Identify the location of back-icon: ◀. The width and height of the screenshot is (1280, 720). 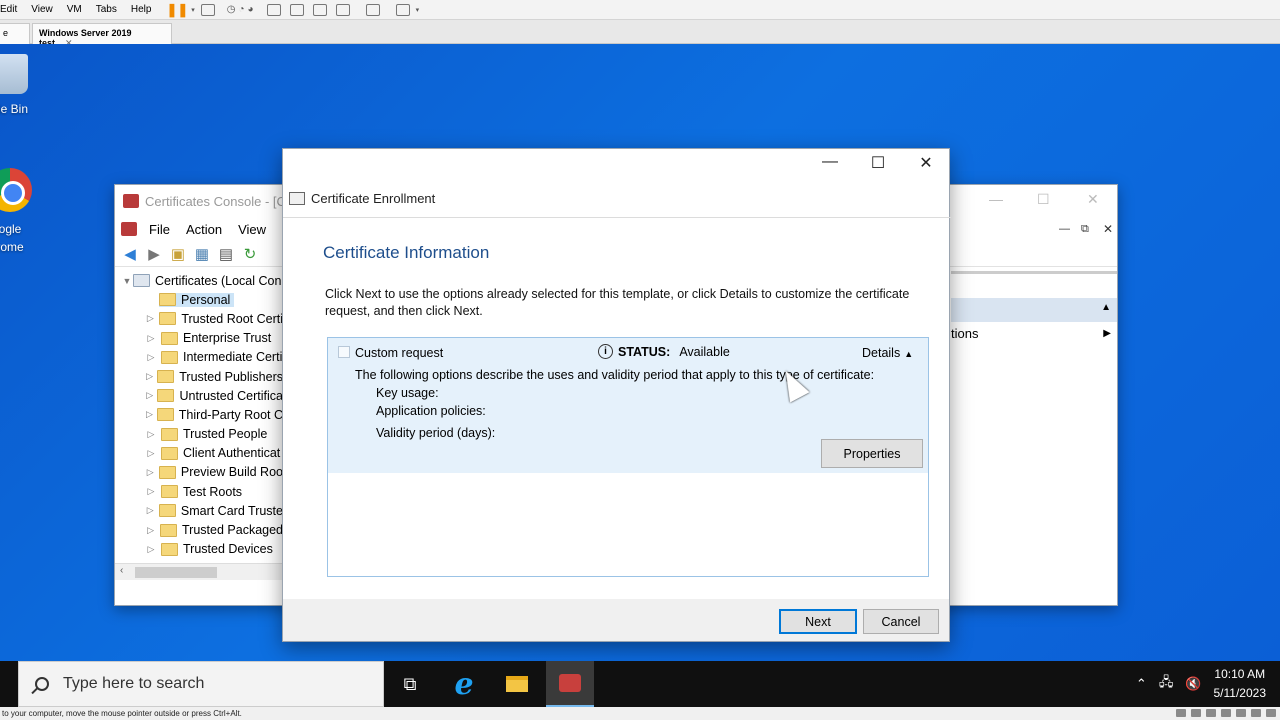
(130, 254).